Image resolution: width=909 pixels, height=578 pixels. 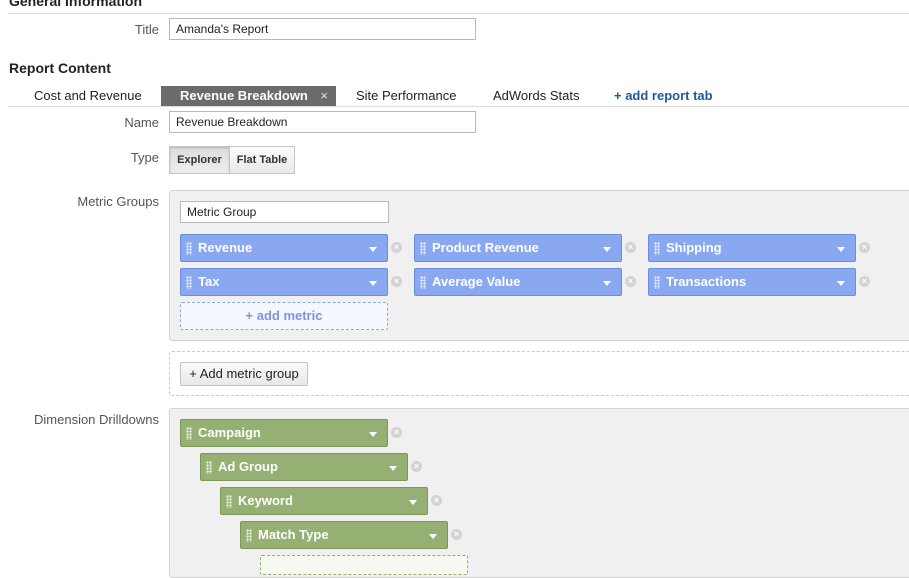 What do you see at coordinates (118, 201) in the screenshot?
I see `metric-groups-label: Metric Groups` at bounding box center [118, 201].